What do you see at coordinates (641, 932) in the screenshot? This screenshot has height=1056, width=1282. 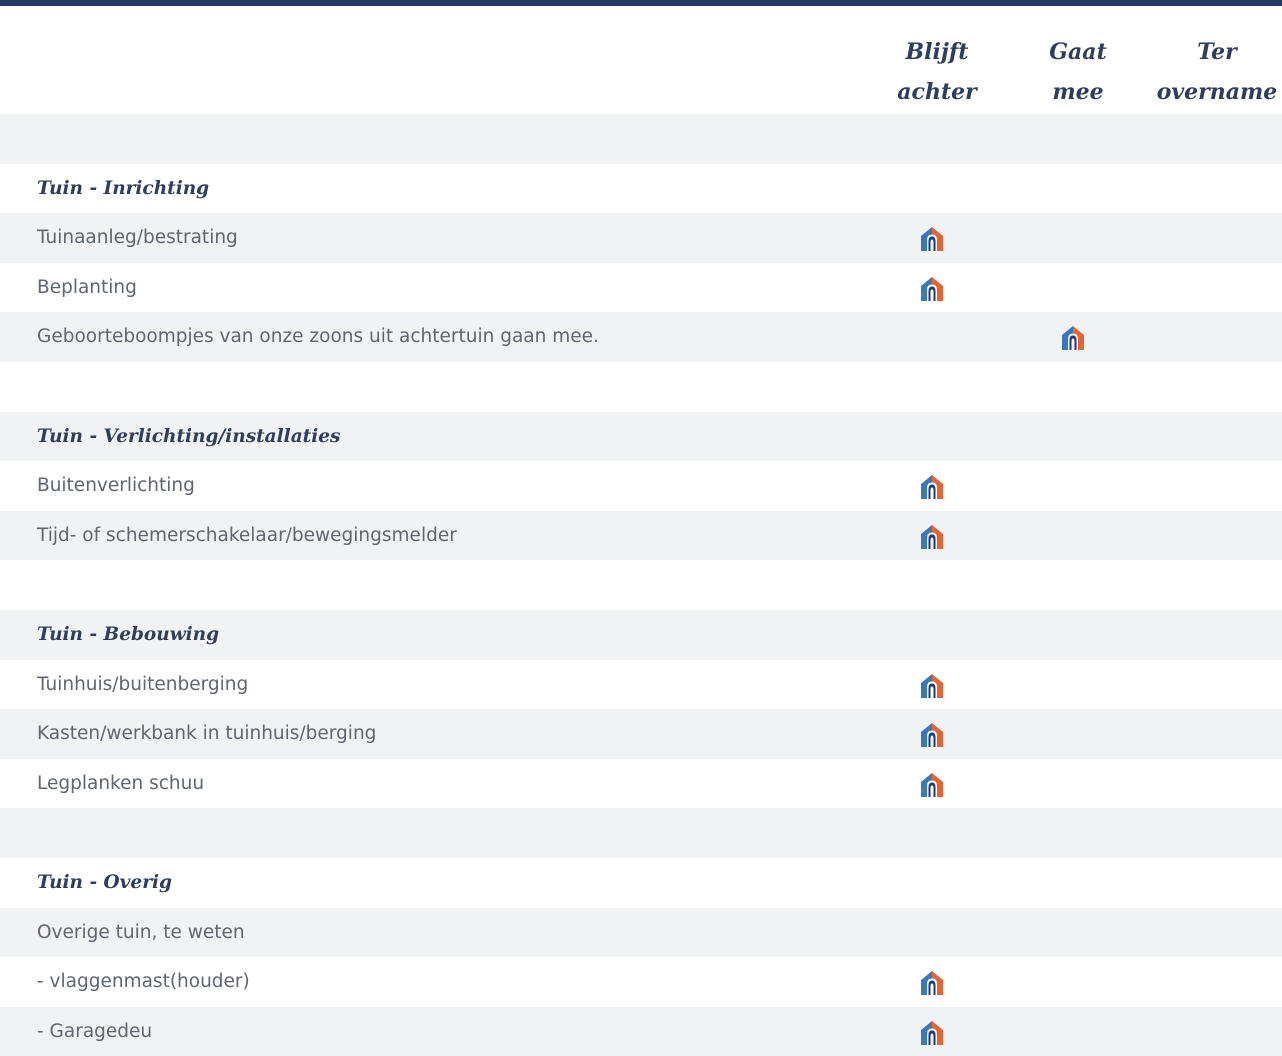 I see `table-row: Overige tuin, te weten` at bounding box center [641, 932].